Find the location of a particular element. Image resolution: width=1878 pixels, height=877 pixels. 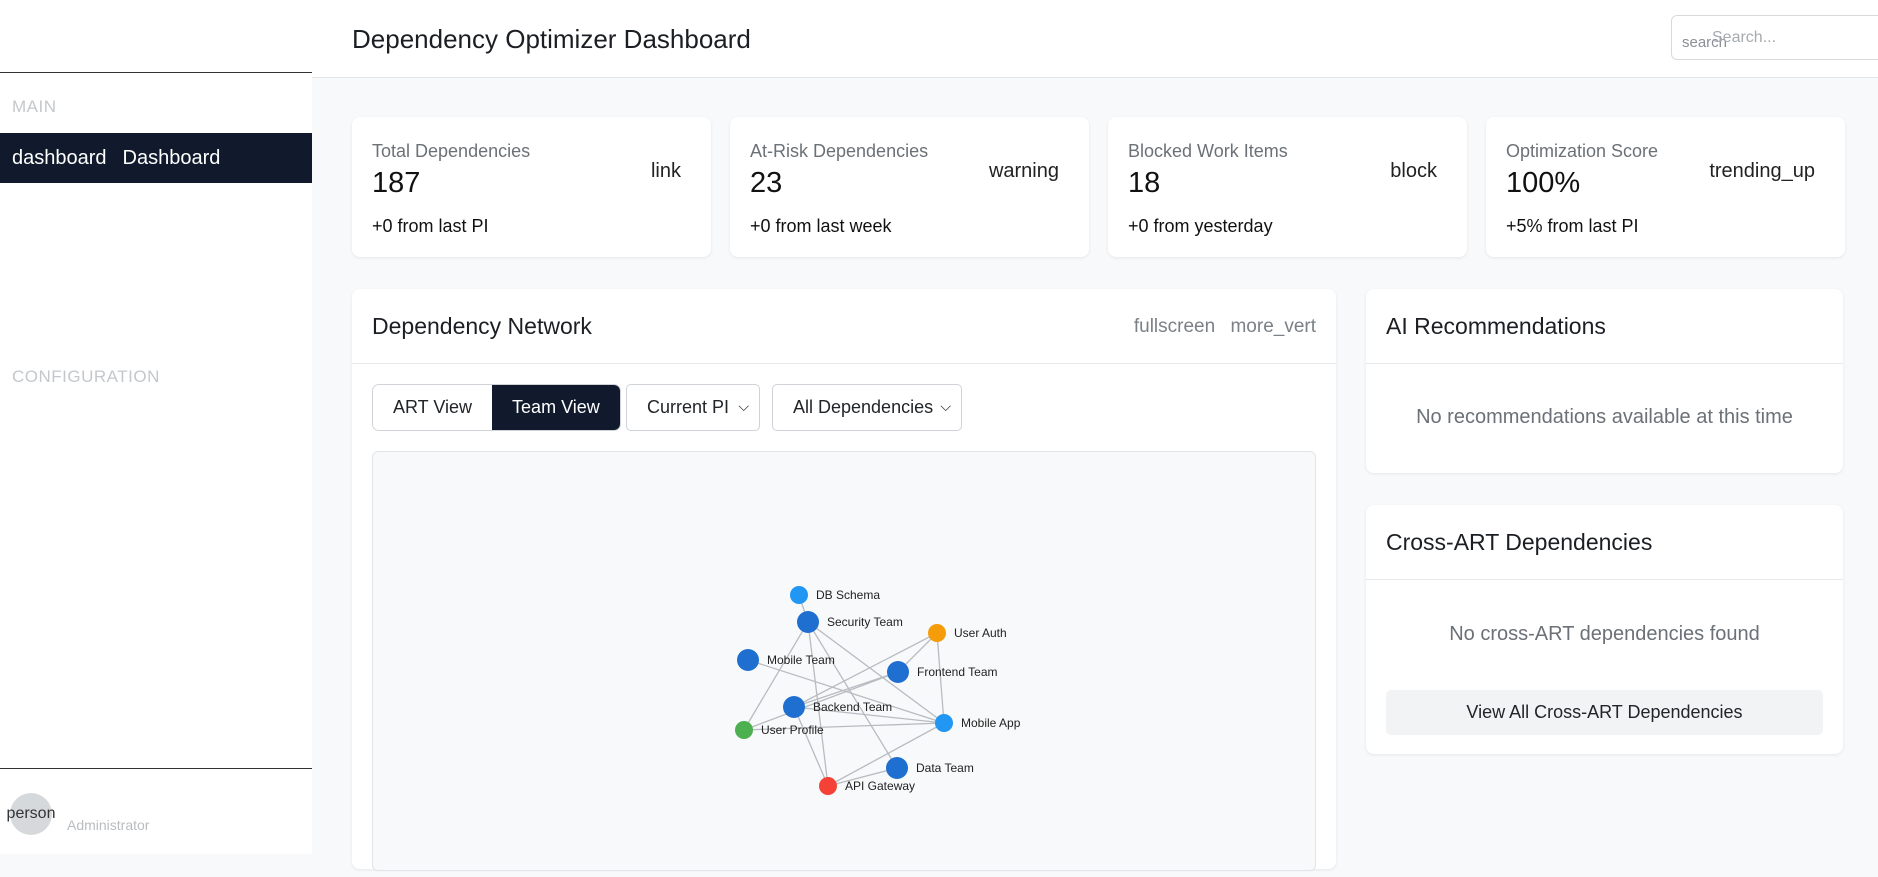

node-label: API Gateway is located at coordinates (880, 786).